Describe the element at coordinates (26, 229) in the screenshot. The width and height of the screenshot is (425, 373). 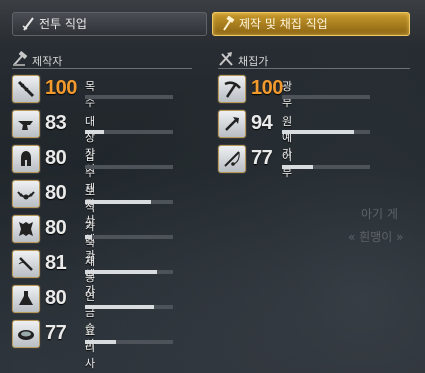
I see `leatherworker-hide-icon` at that location.